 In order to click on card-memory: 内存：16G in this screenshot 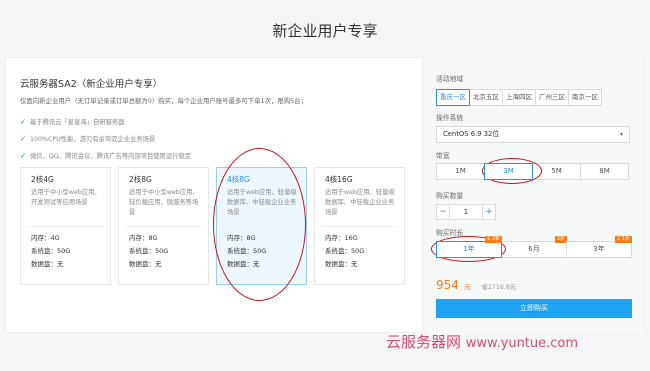, I will do `click(341, 238)`.